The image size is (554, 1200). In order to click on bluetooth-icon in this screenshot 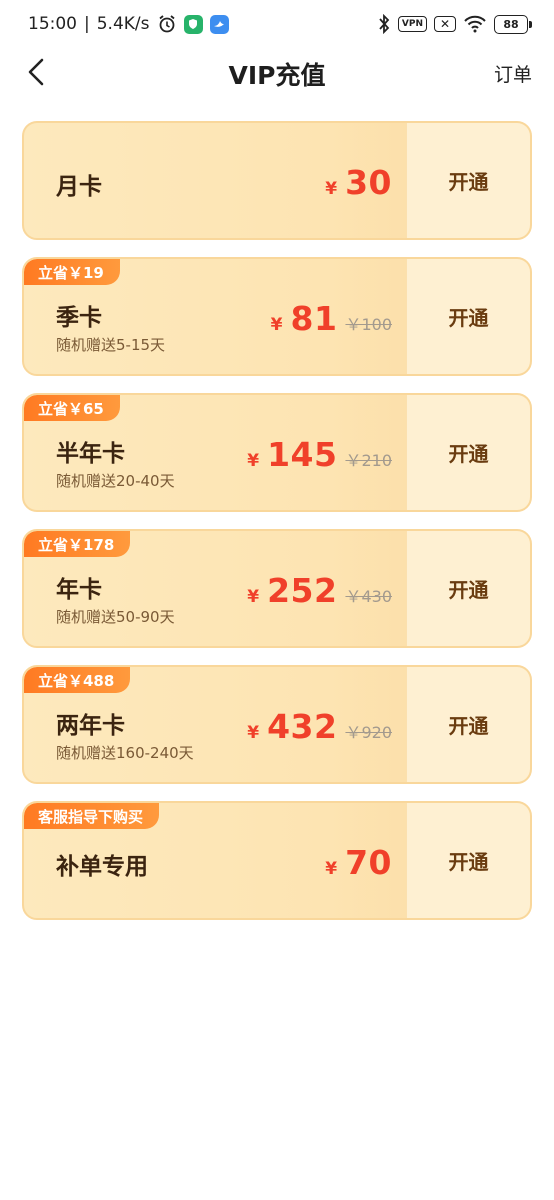, I will do `click(384, 24)`.